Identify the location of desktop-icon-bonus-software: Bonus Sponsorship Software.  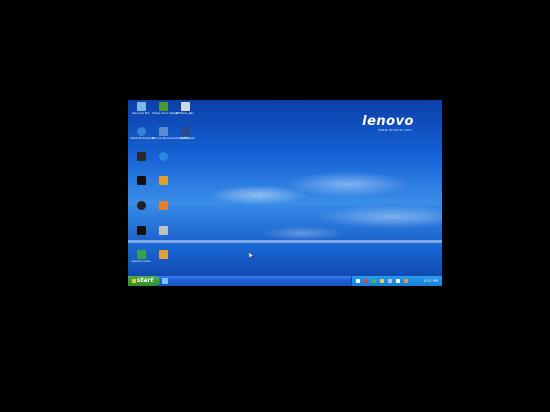
(173, 134).